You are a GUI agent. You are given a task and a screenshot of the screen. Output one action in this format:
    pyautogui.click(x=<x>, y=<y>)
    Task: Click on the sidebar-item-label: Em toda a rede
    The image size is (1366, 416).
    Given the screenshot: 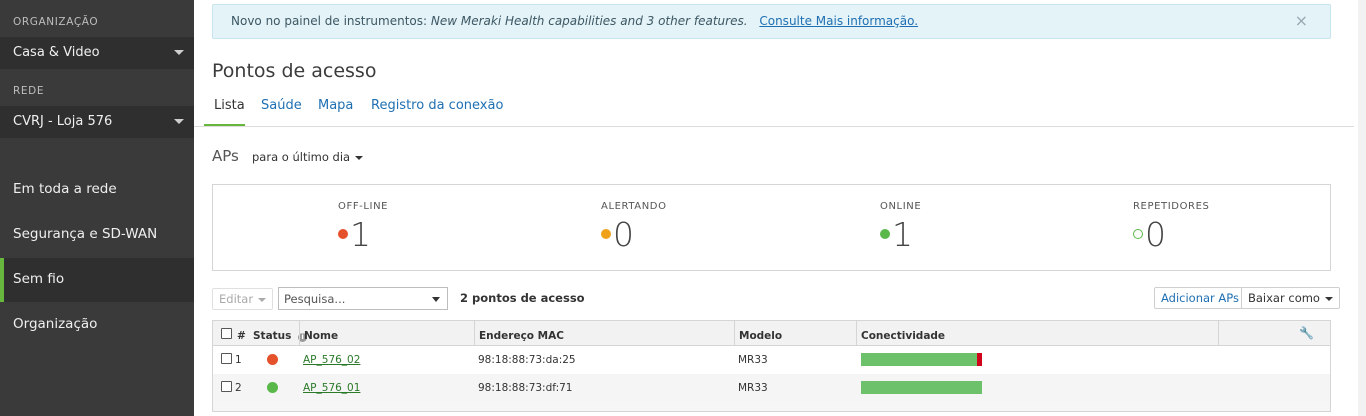 What is the action you would take?
    pyautogui.click(x=65, y=189)
    